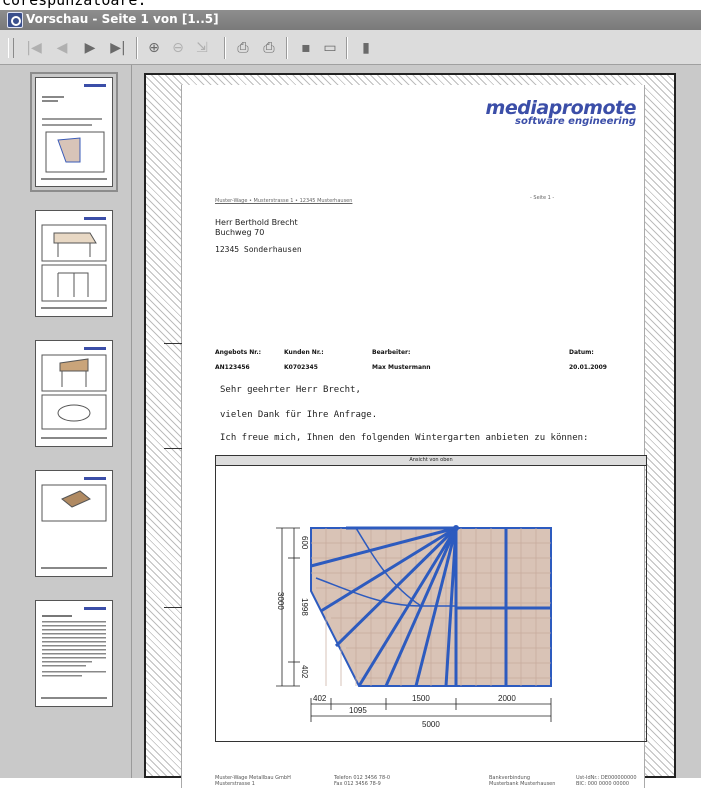 This screenshot has width=701, height=788. I want to click on save-icon: ▪, so click(306, 48).